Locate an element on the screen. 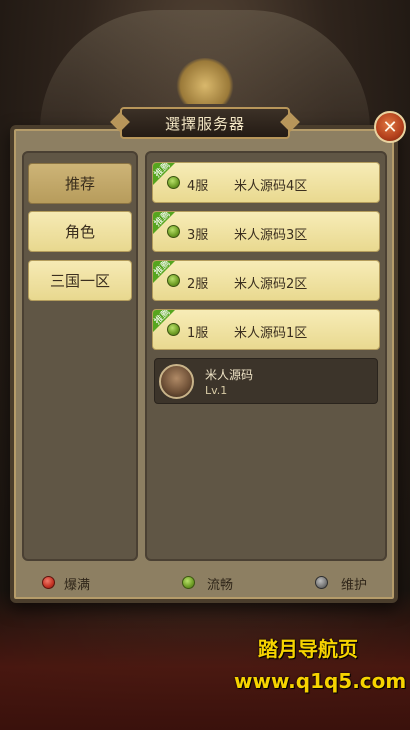 The width and height of the screenshot is (410, 730). dialog-title: 選擇服务器 is located at coordinates (205, 123).